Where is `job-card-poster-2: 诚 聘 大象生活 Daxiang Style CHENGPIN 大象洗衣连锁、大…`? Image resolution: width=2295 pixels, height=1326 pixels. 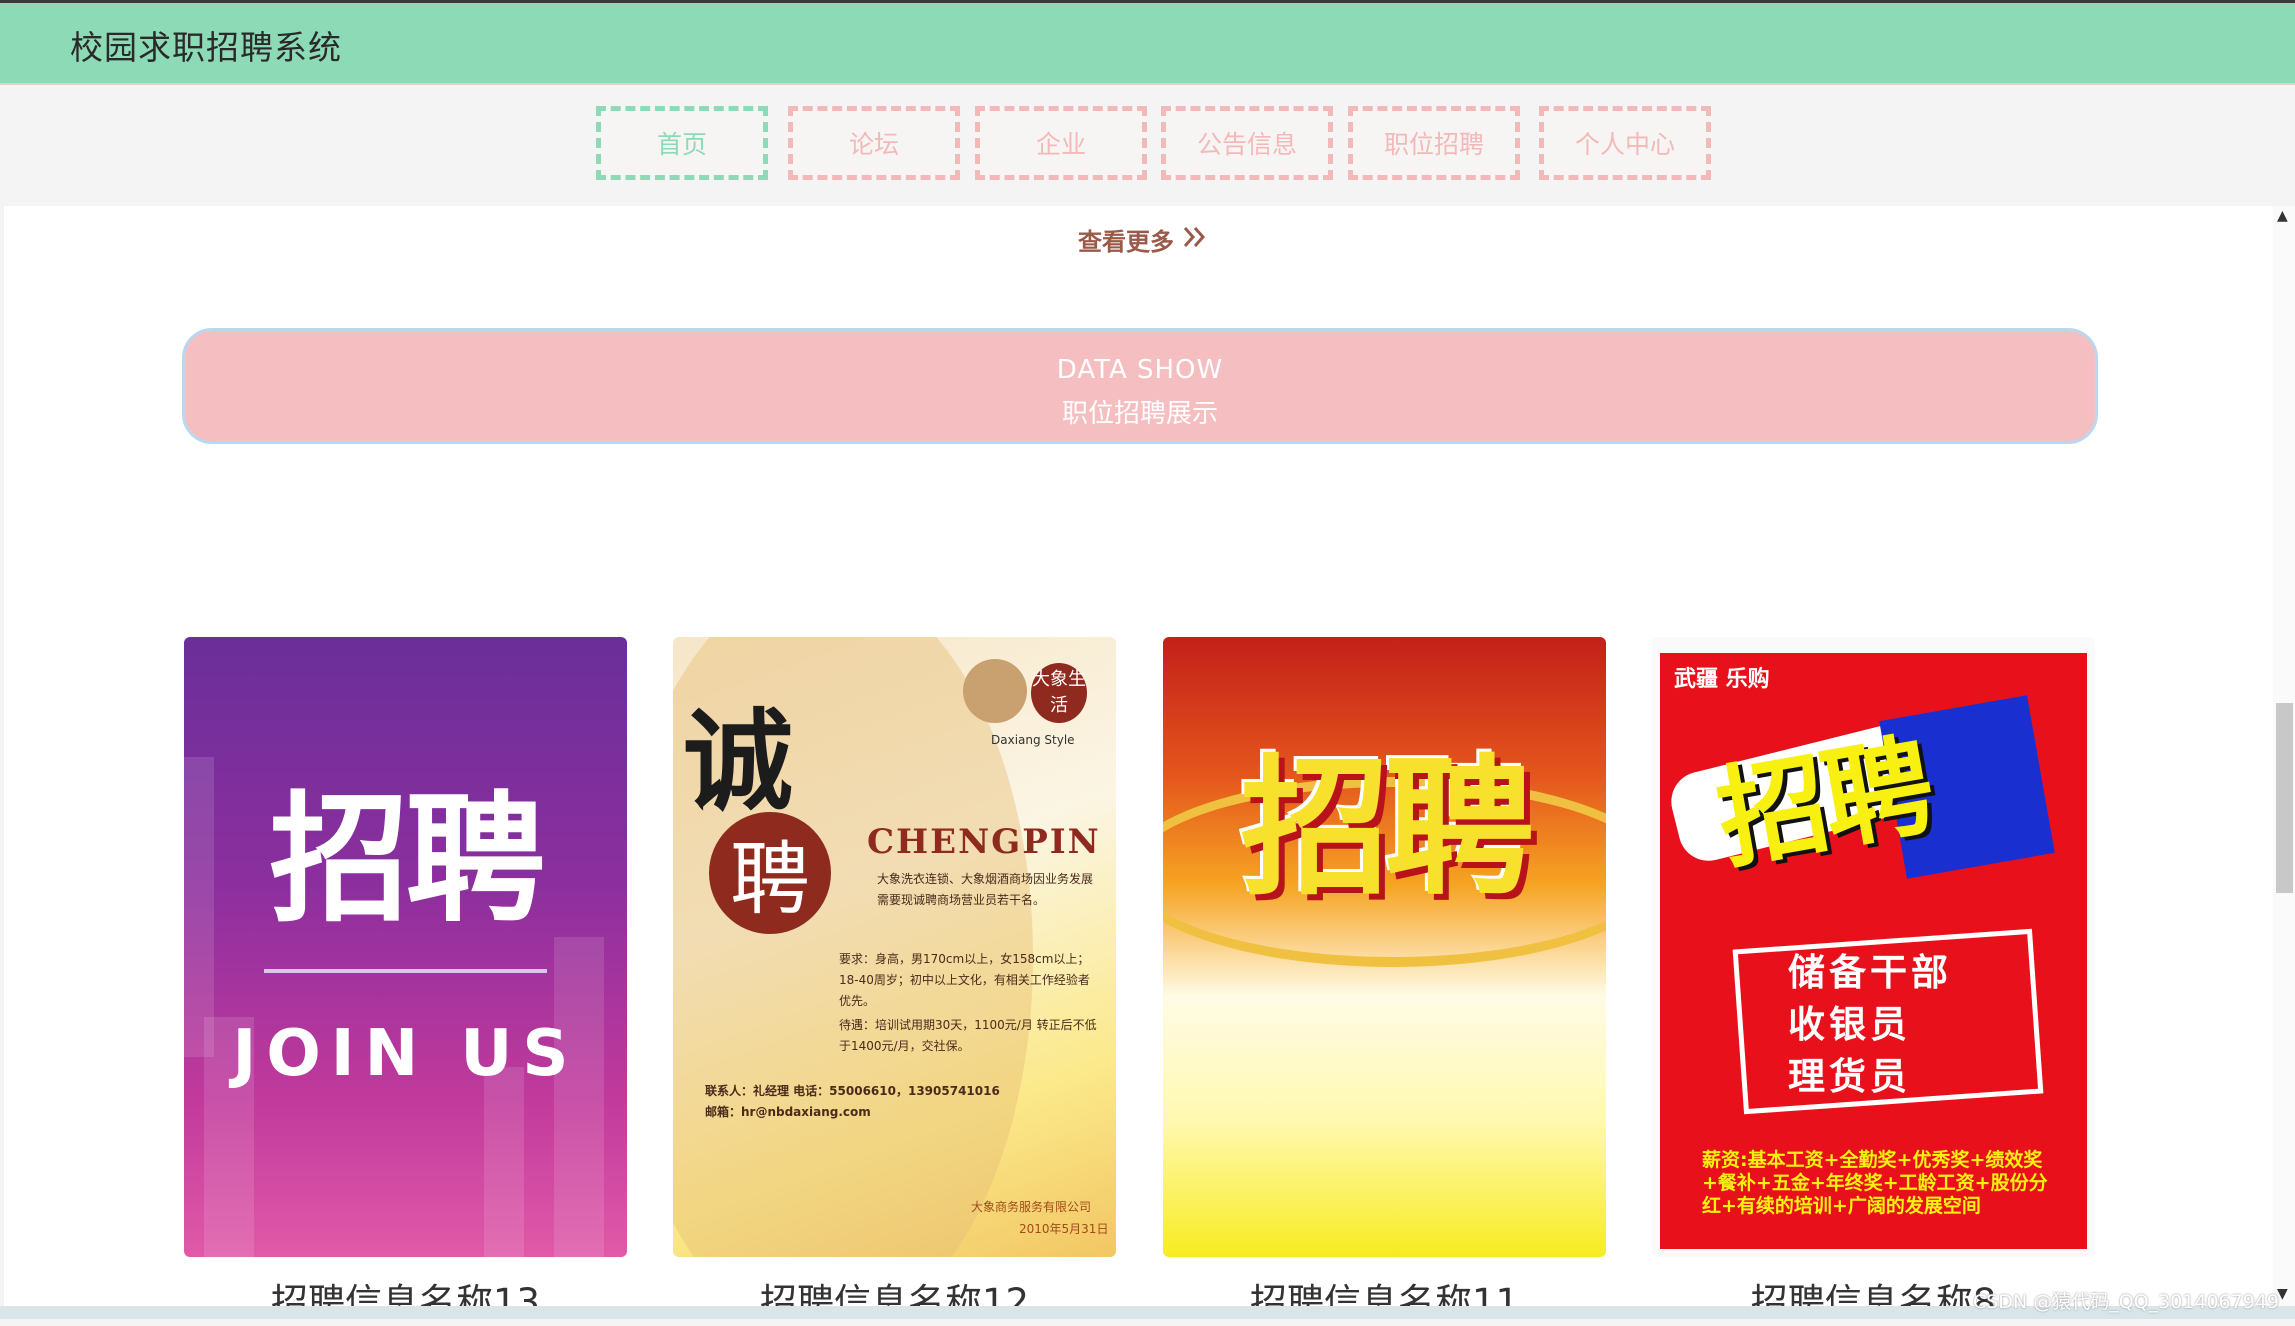 job-card-poster-2: 诚 聘 大象生活 Daxiang Style CHENGPIN 大象洗衣连锁、大… is located at coordinates (894, 947).